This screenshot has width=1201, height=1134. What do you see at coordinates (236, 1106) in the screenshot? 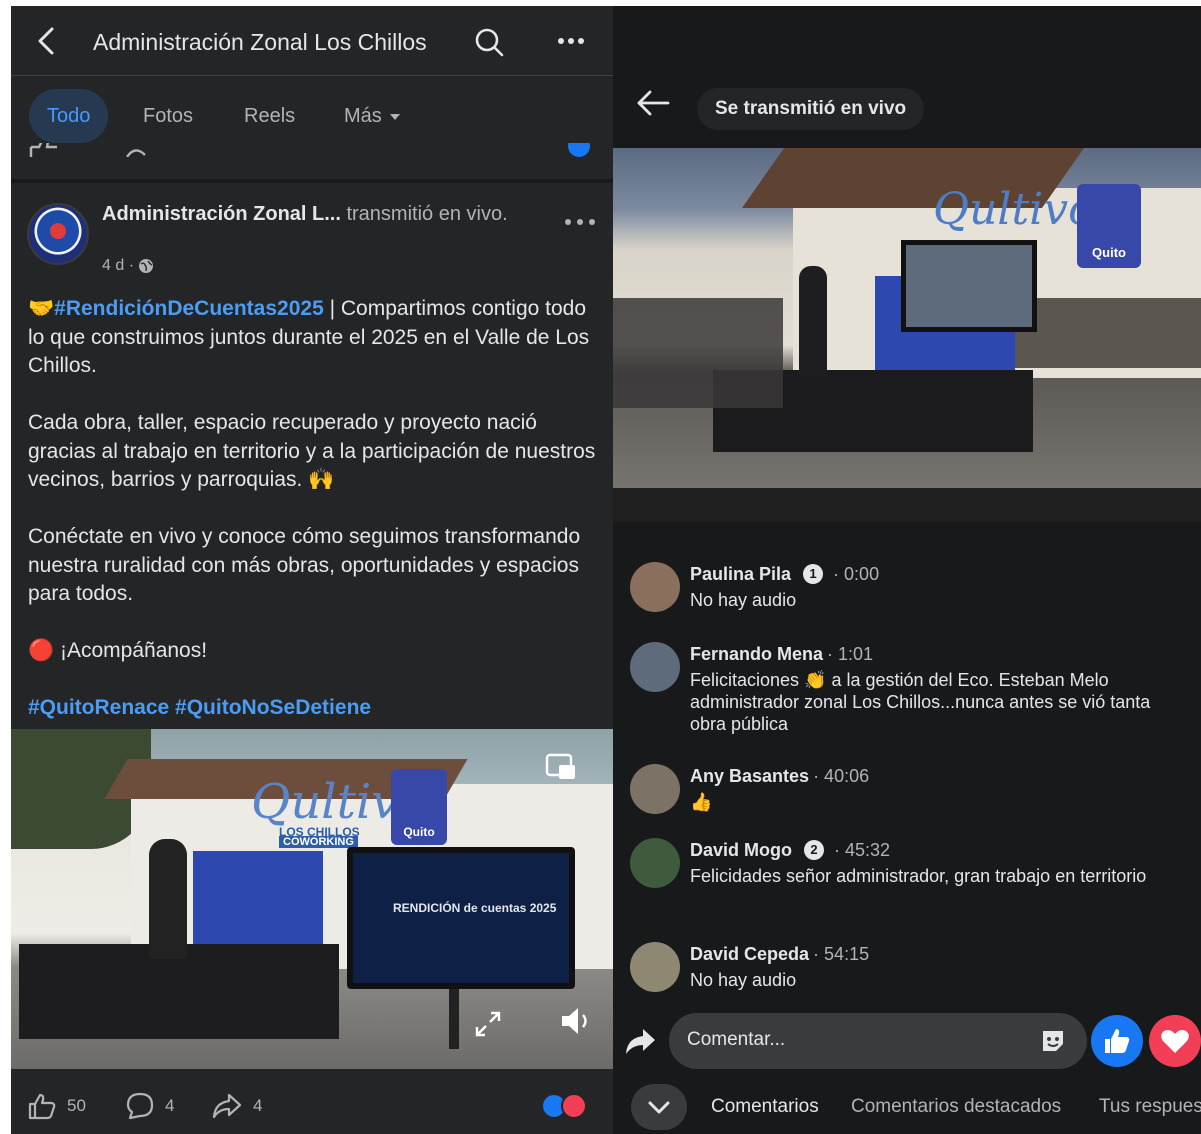
I see `share-button: 4` at bounding box center [236, 1106].